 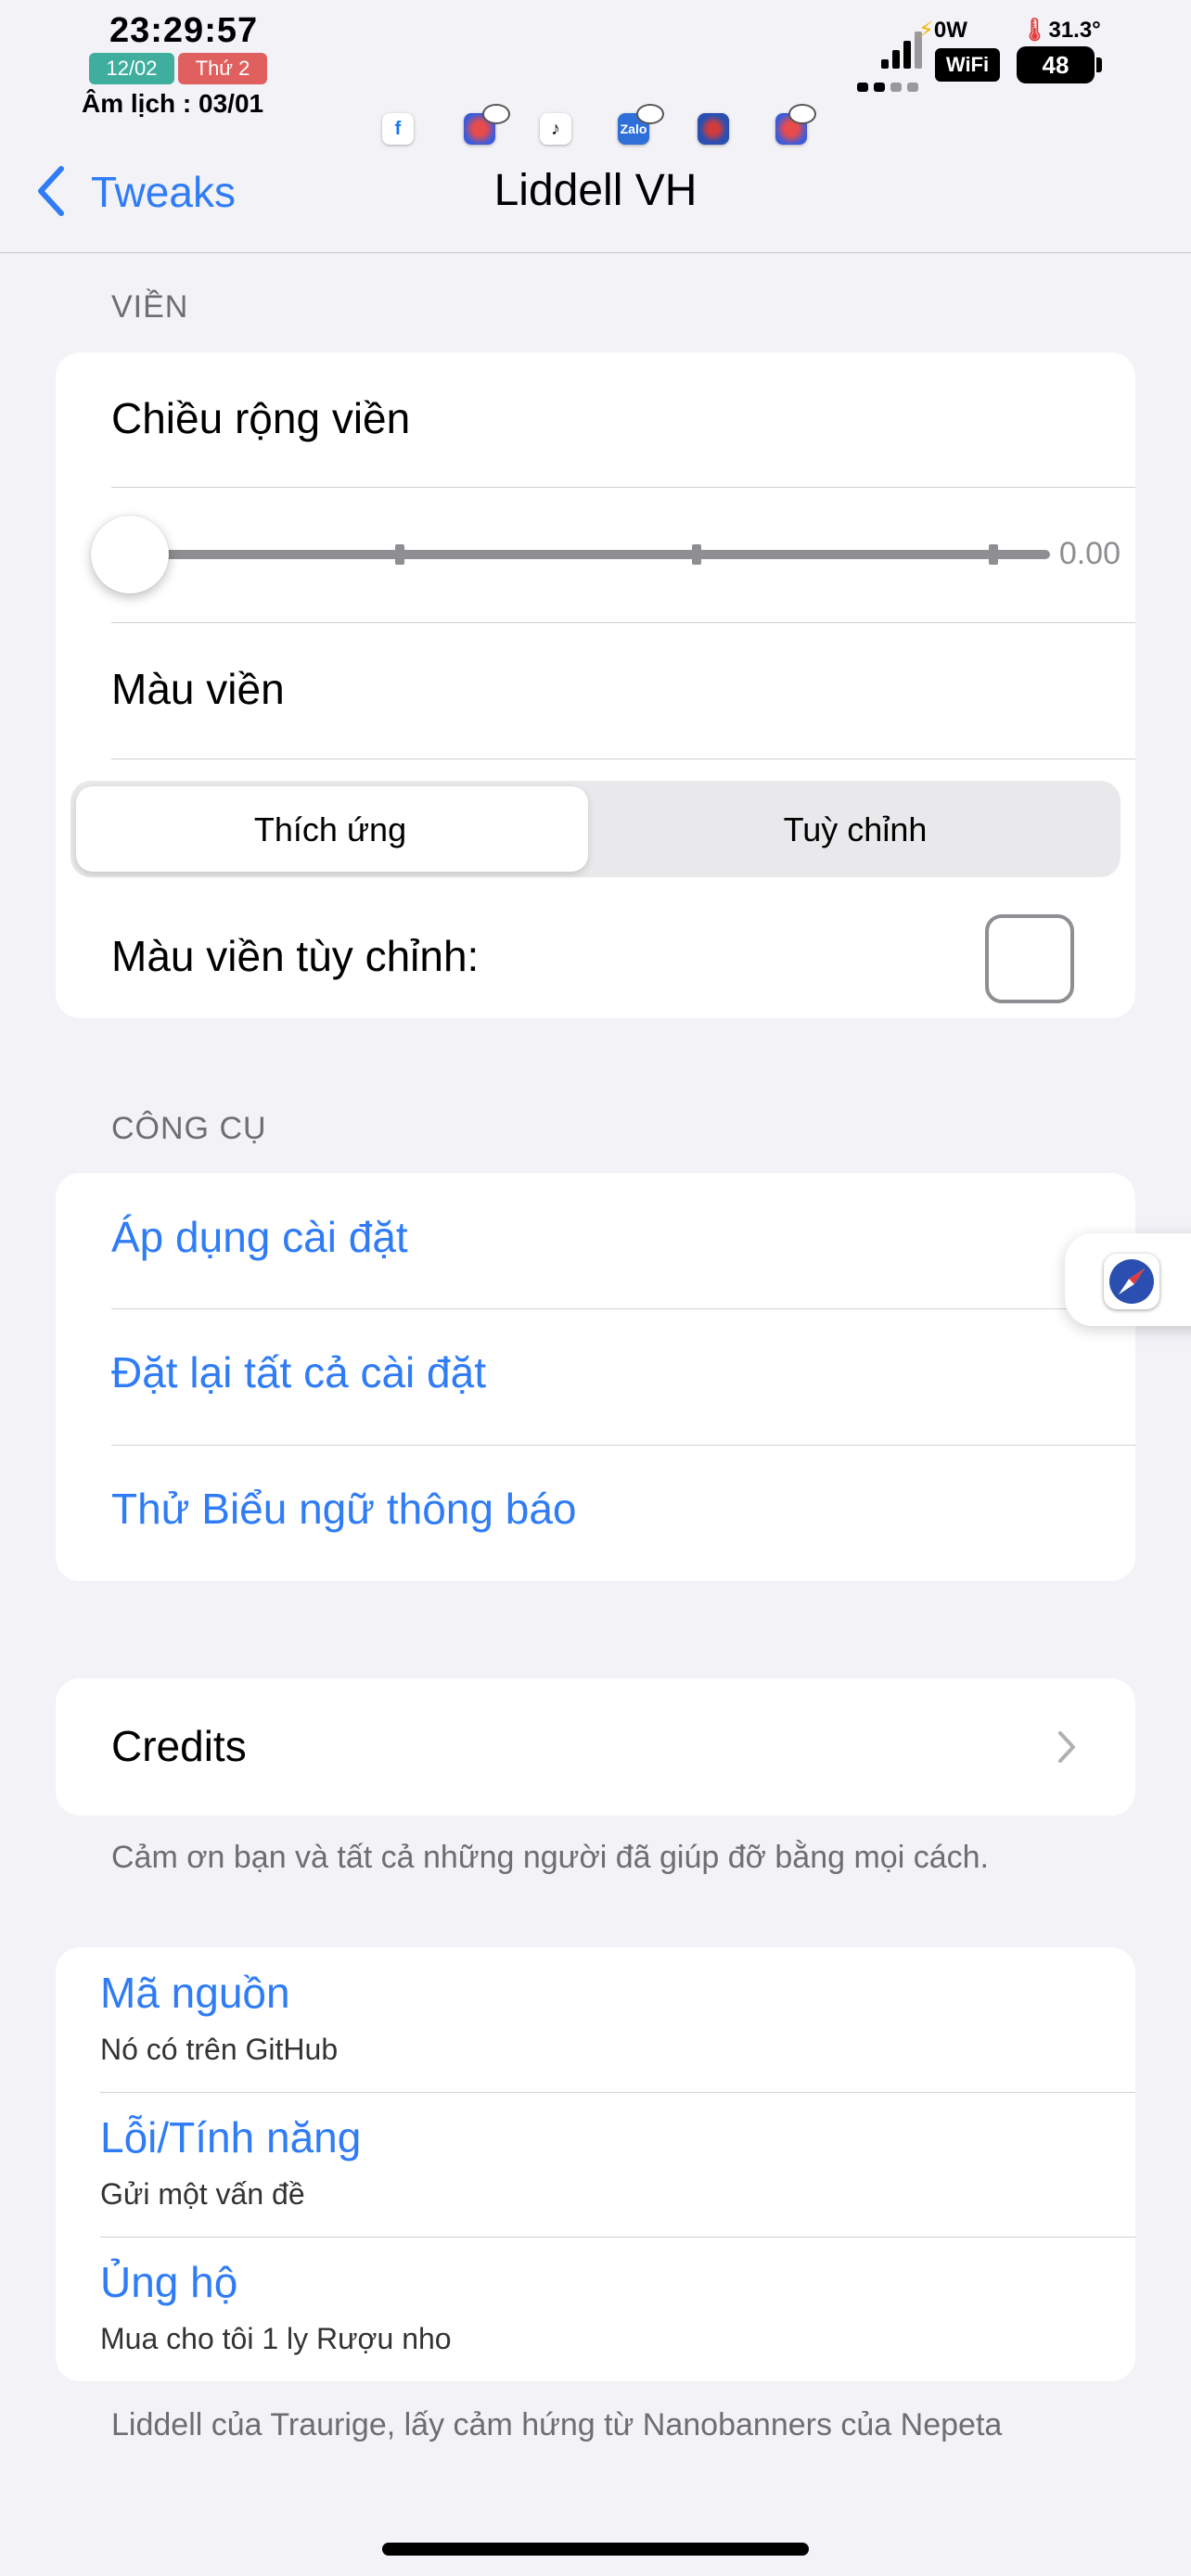 I want to click on link-title: Ủng hộ, so click(x=169, y=2282).